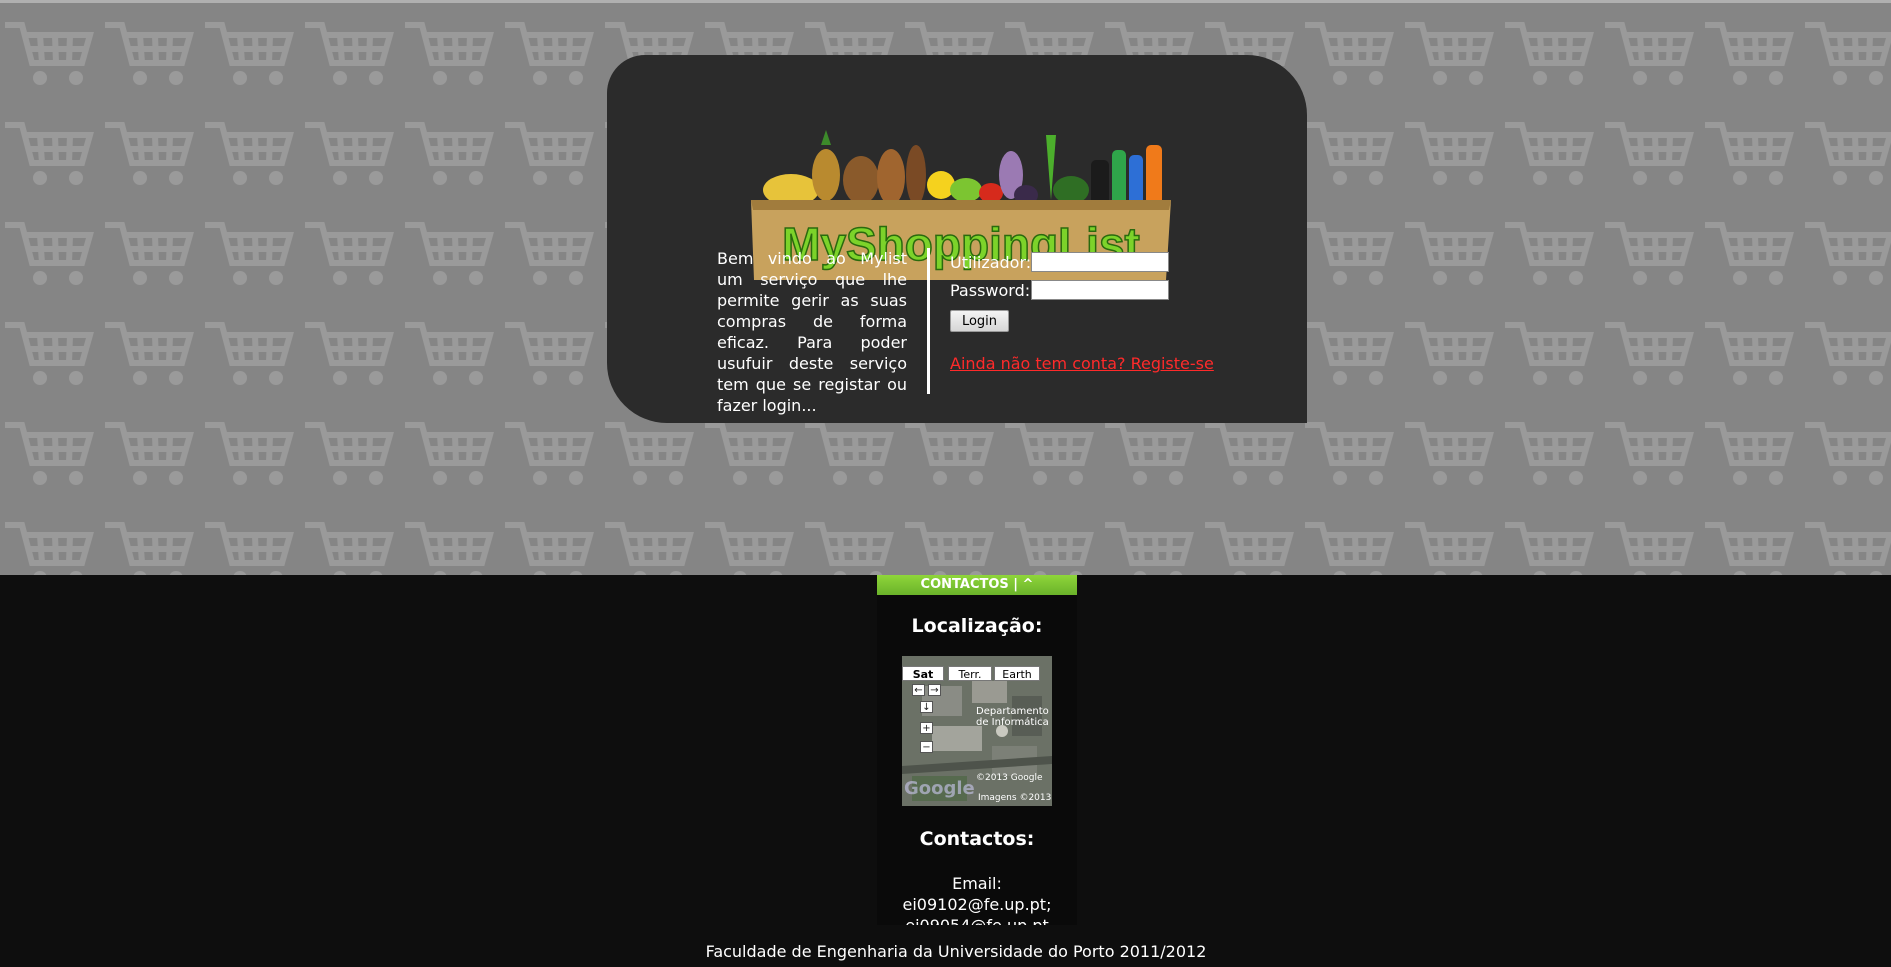  Describe the element at coordinates (1015, 798) in the screenshot. I see `imagery-copyright: Imagens ©2013` at that location.